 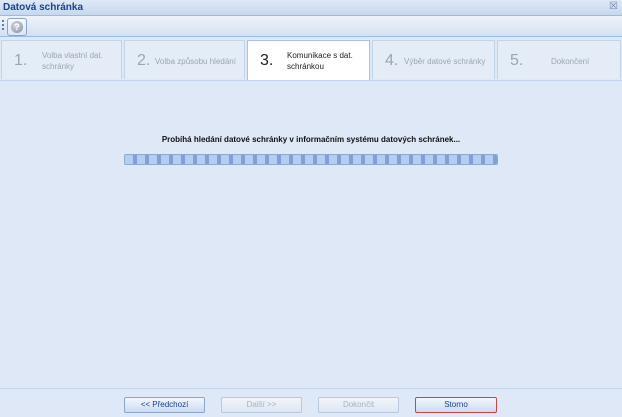 I want to click on progress-bar, so click(x=311, y=159).